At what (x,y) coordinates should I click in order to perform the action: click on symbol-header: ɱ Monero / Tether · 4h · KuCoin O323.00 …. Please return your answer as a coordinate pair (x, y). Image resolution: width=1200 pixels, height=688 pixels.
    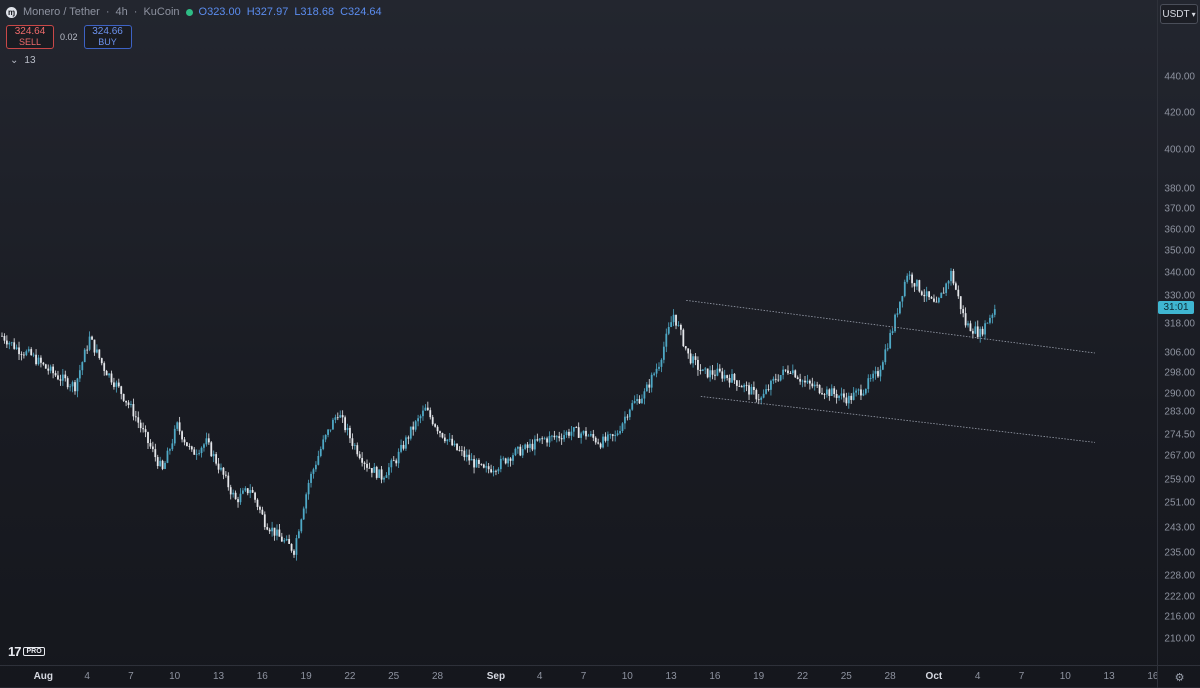
    Looking at the image, I should click on (194, 12).